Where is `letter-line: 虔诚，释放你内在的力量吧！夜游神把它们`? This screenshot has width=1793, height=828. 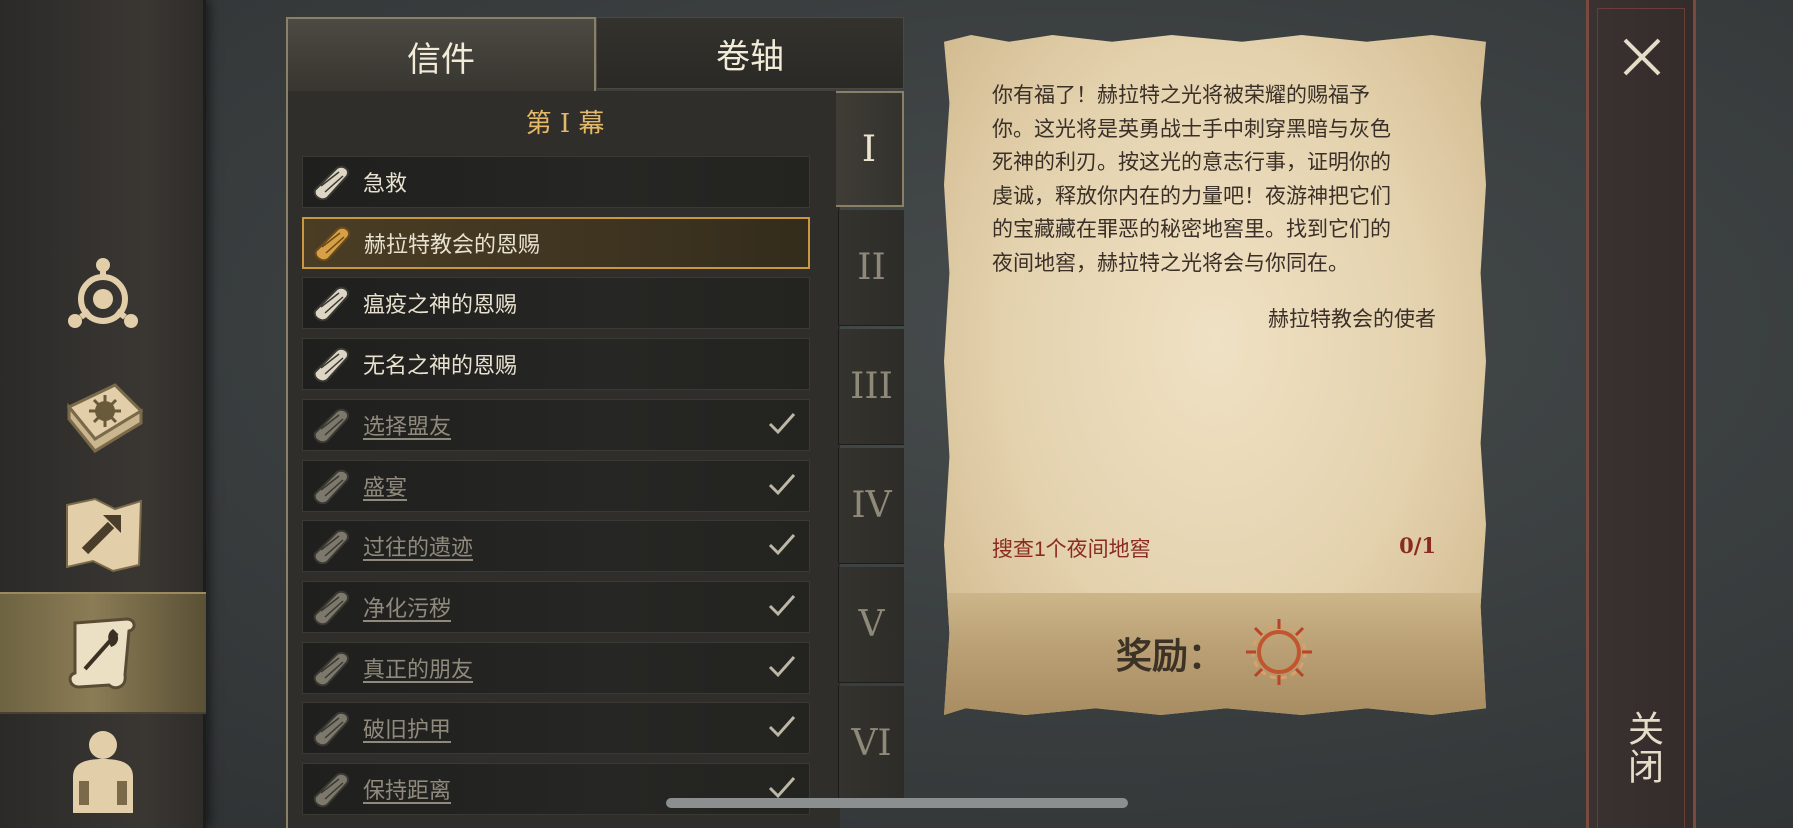
letter-line: 虔诚，释放你内在的力量吧！夜游神把它们 is located at coordinates (1191, 196).